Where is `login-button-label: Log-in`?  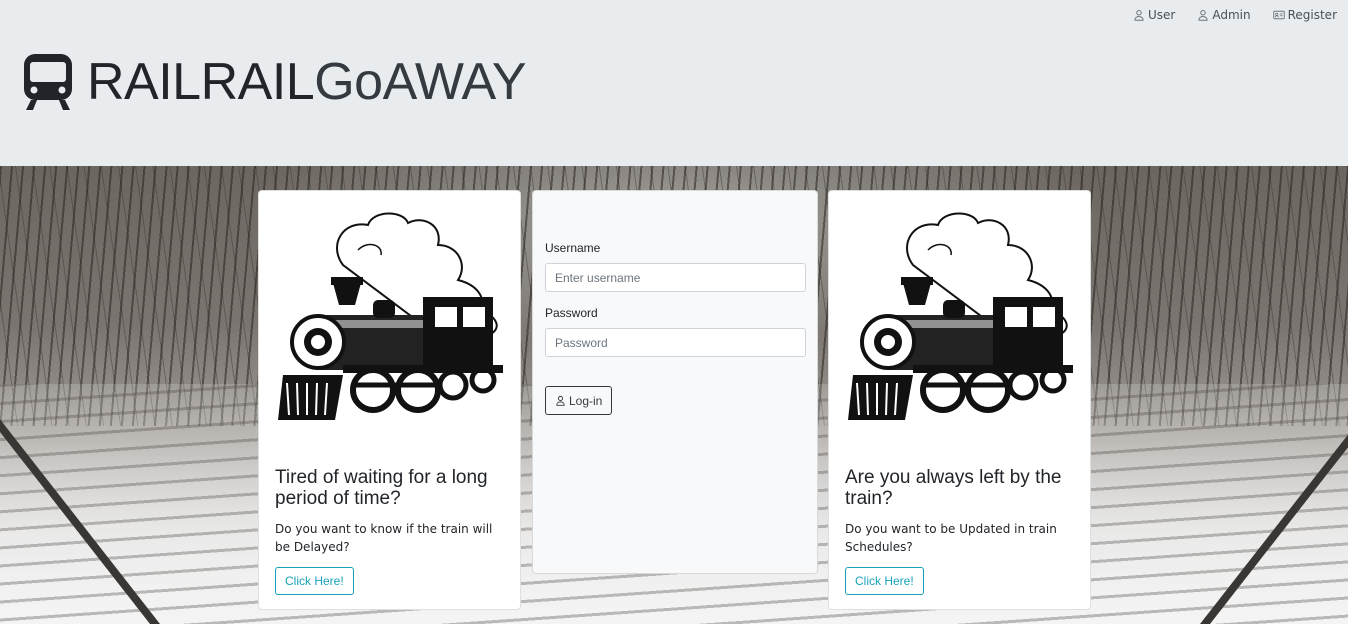 login-button-label: Log-in is located at coordinates (586, 400).